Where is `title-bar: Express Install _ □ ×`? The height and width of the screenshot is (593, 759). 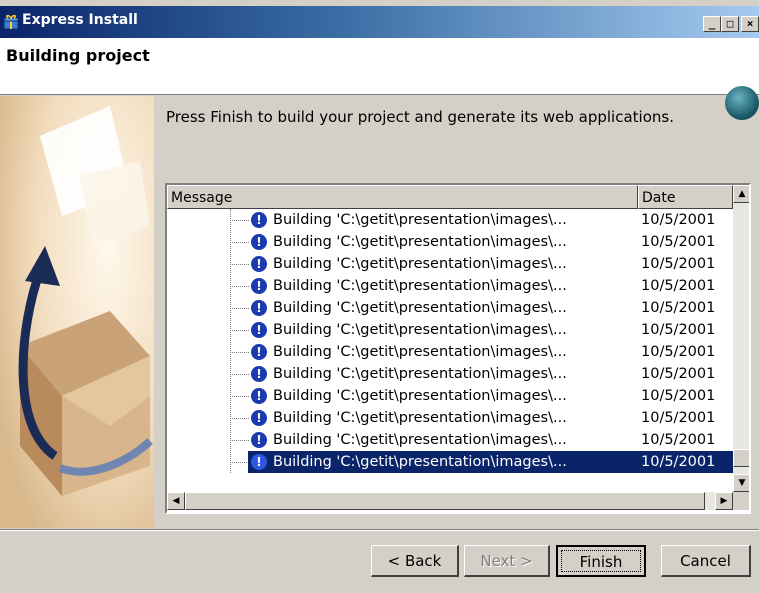 title-bar: Express Install _ □ × is located at coordinates (379, 22).